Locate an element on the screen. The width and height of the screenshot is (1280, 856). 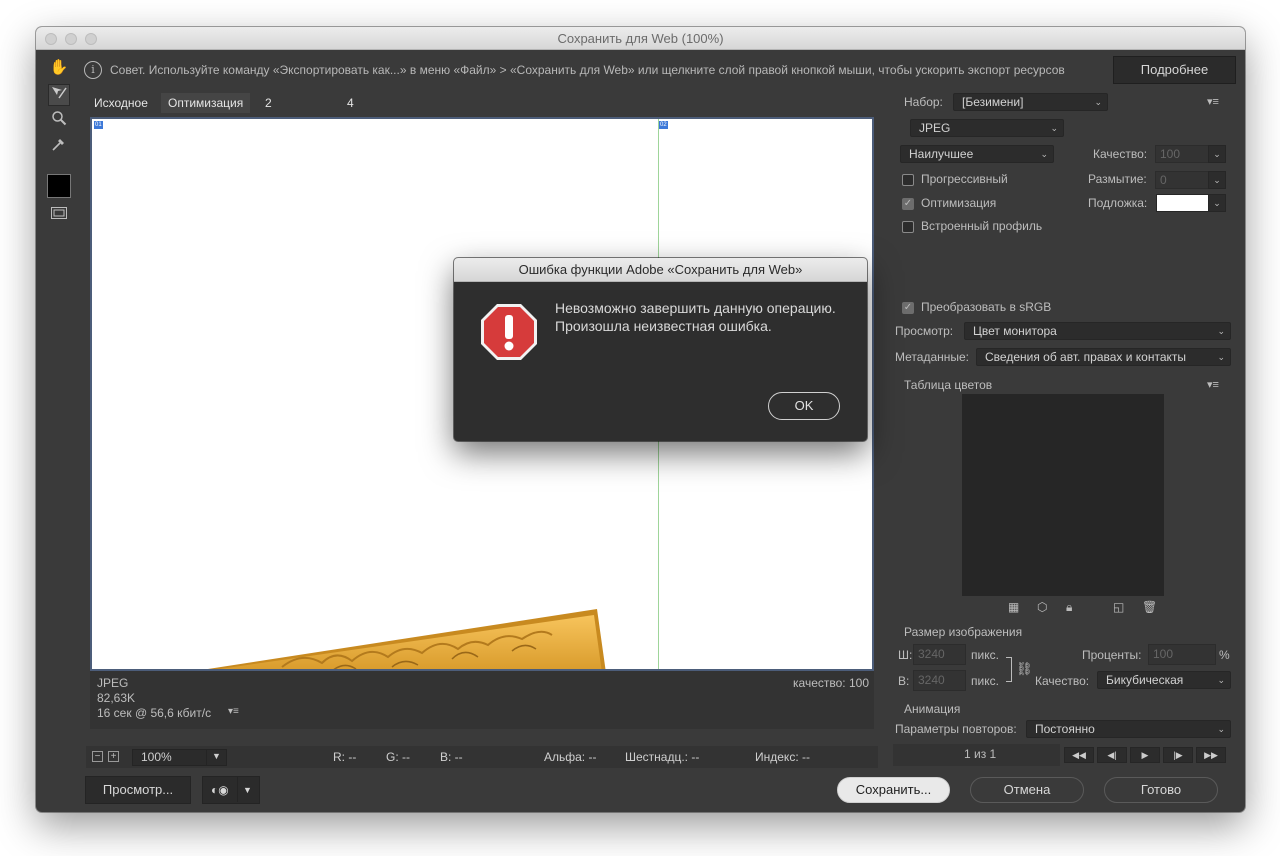
quality-field: 100 is located at coordinates (1182, 154).